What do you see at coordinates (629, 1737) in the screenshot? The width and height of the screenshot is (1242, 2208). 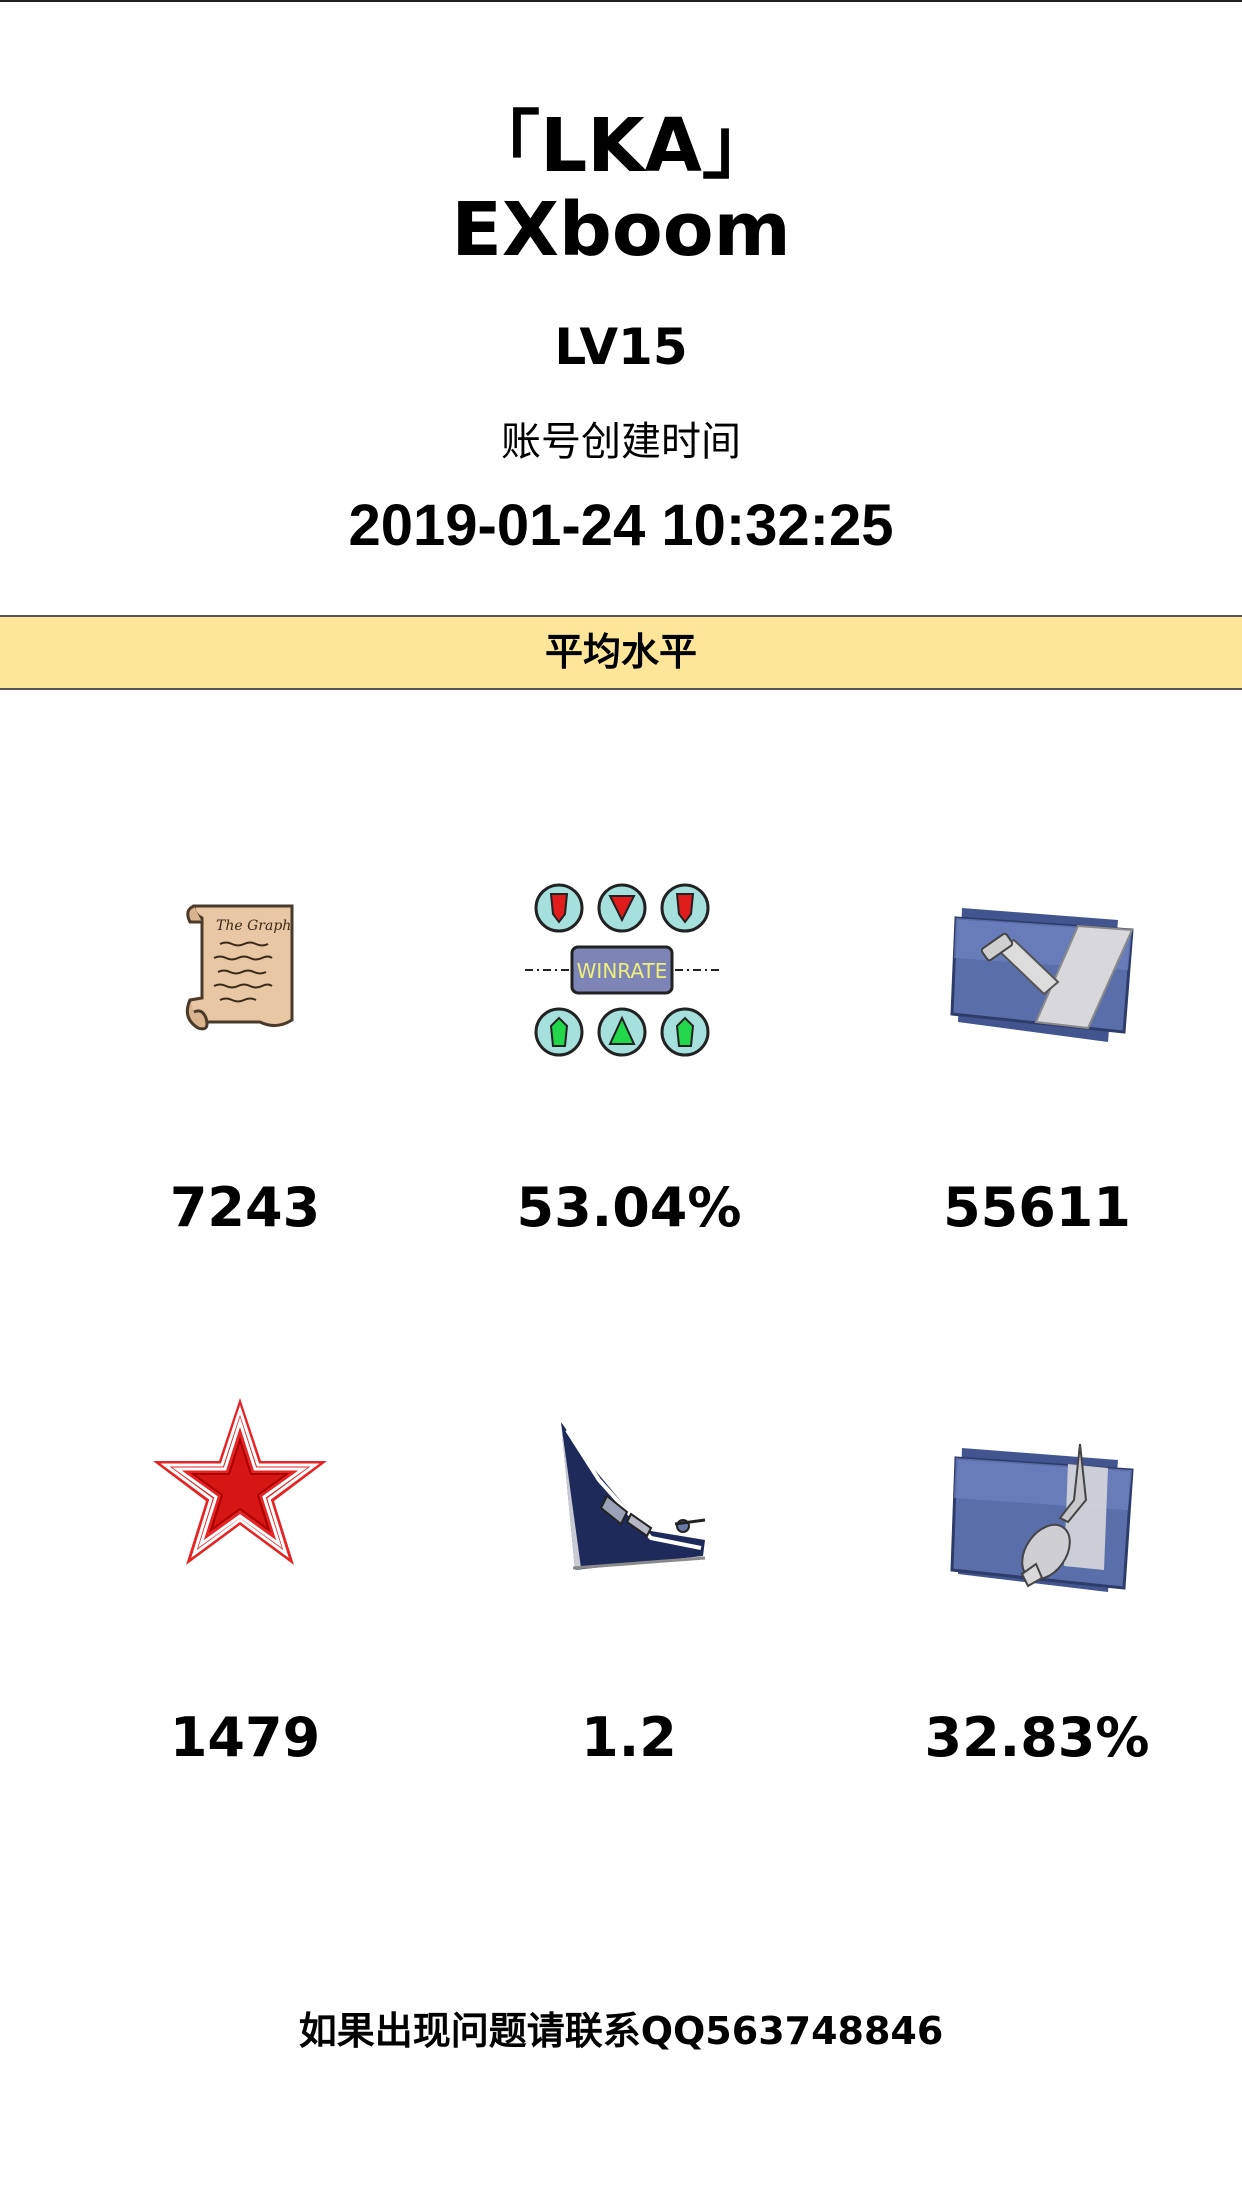 I see `kd-ratio-value: 1.2` at bounding box center [629, 1737].